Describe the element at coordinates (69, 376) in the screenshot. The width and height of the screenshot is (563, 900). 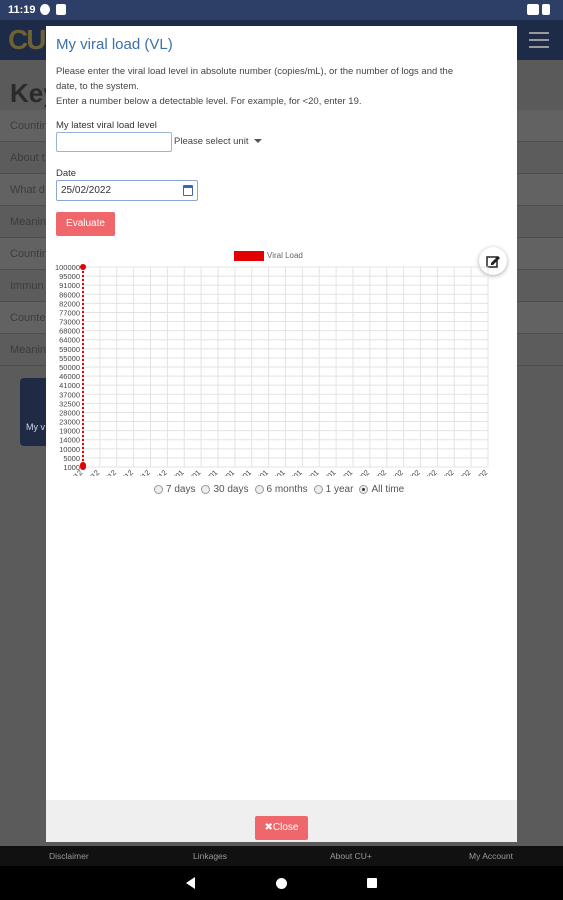
I see `y-tick-label: 46000` at that location.